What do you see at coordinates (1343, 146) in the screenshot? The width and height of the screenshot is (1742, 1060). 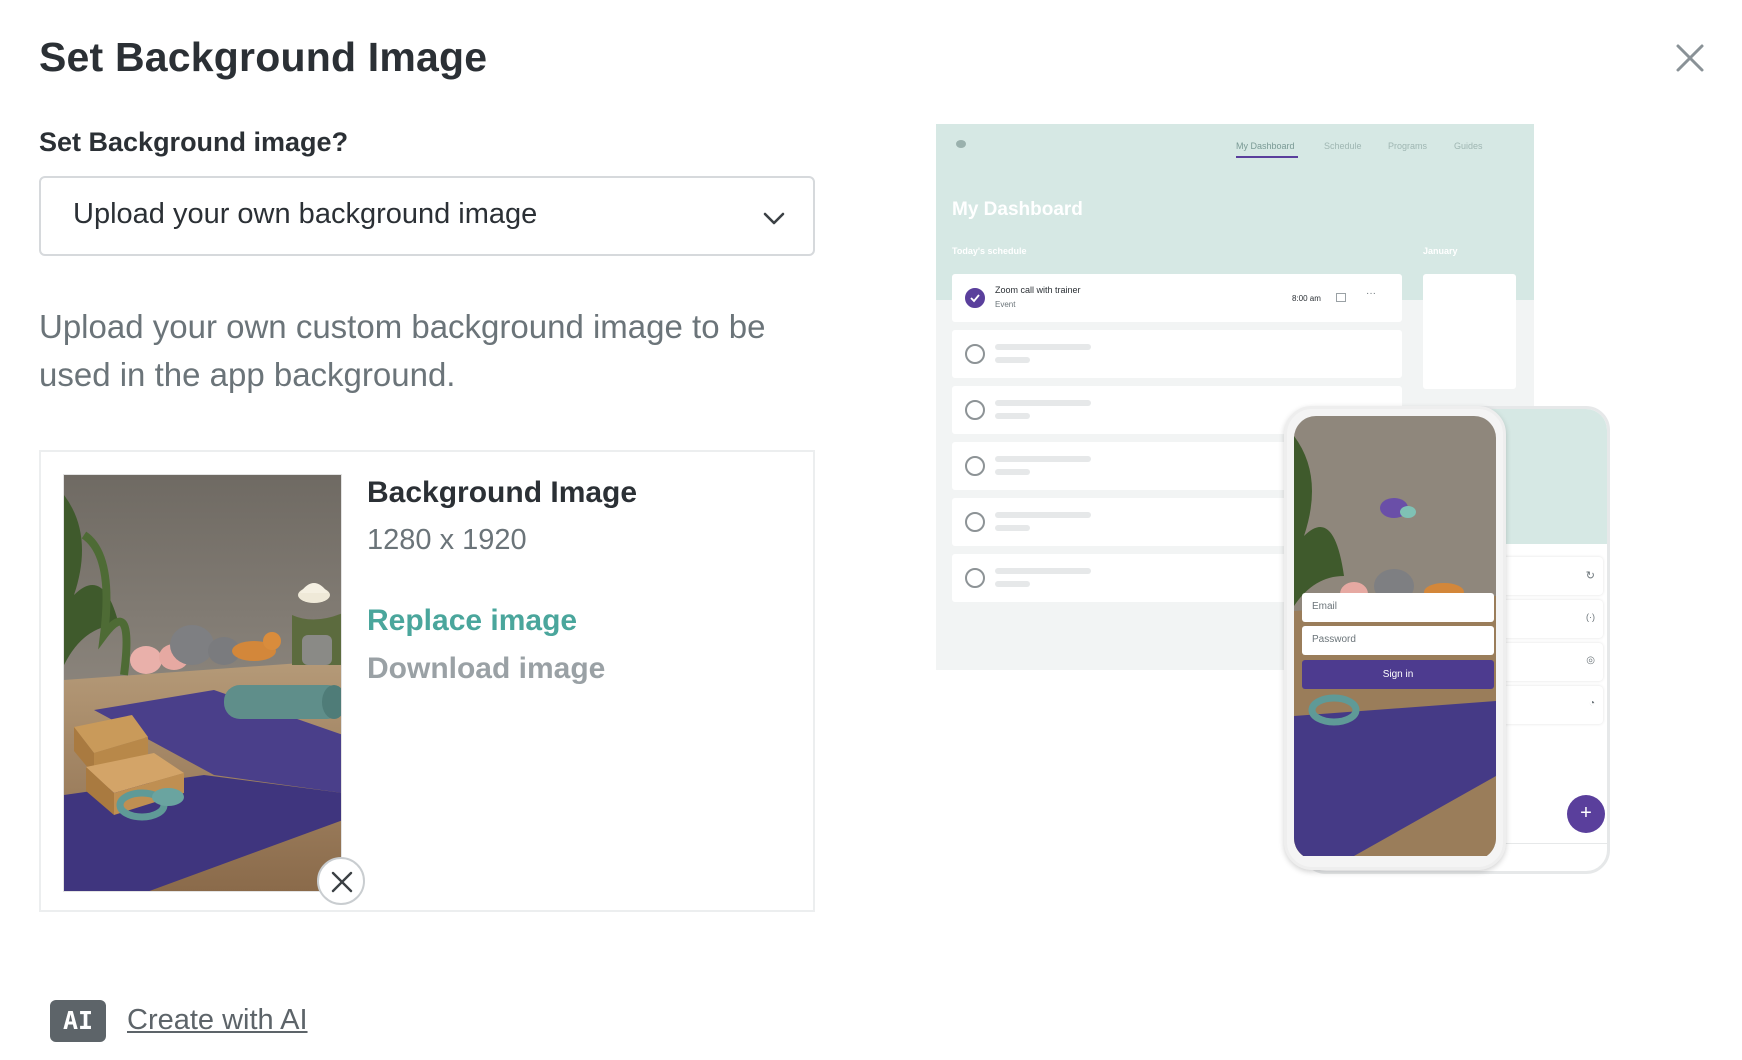 I see `nav-item: Schedule` at bounding box center [1343, 146].